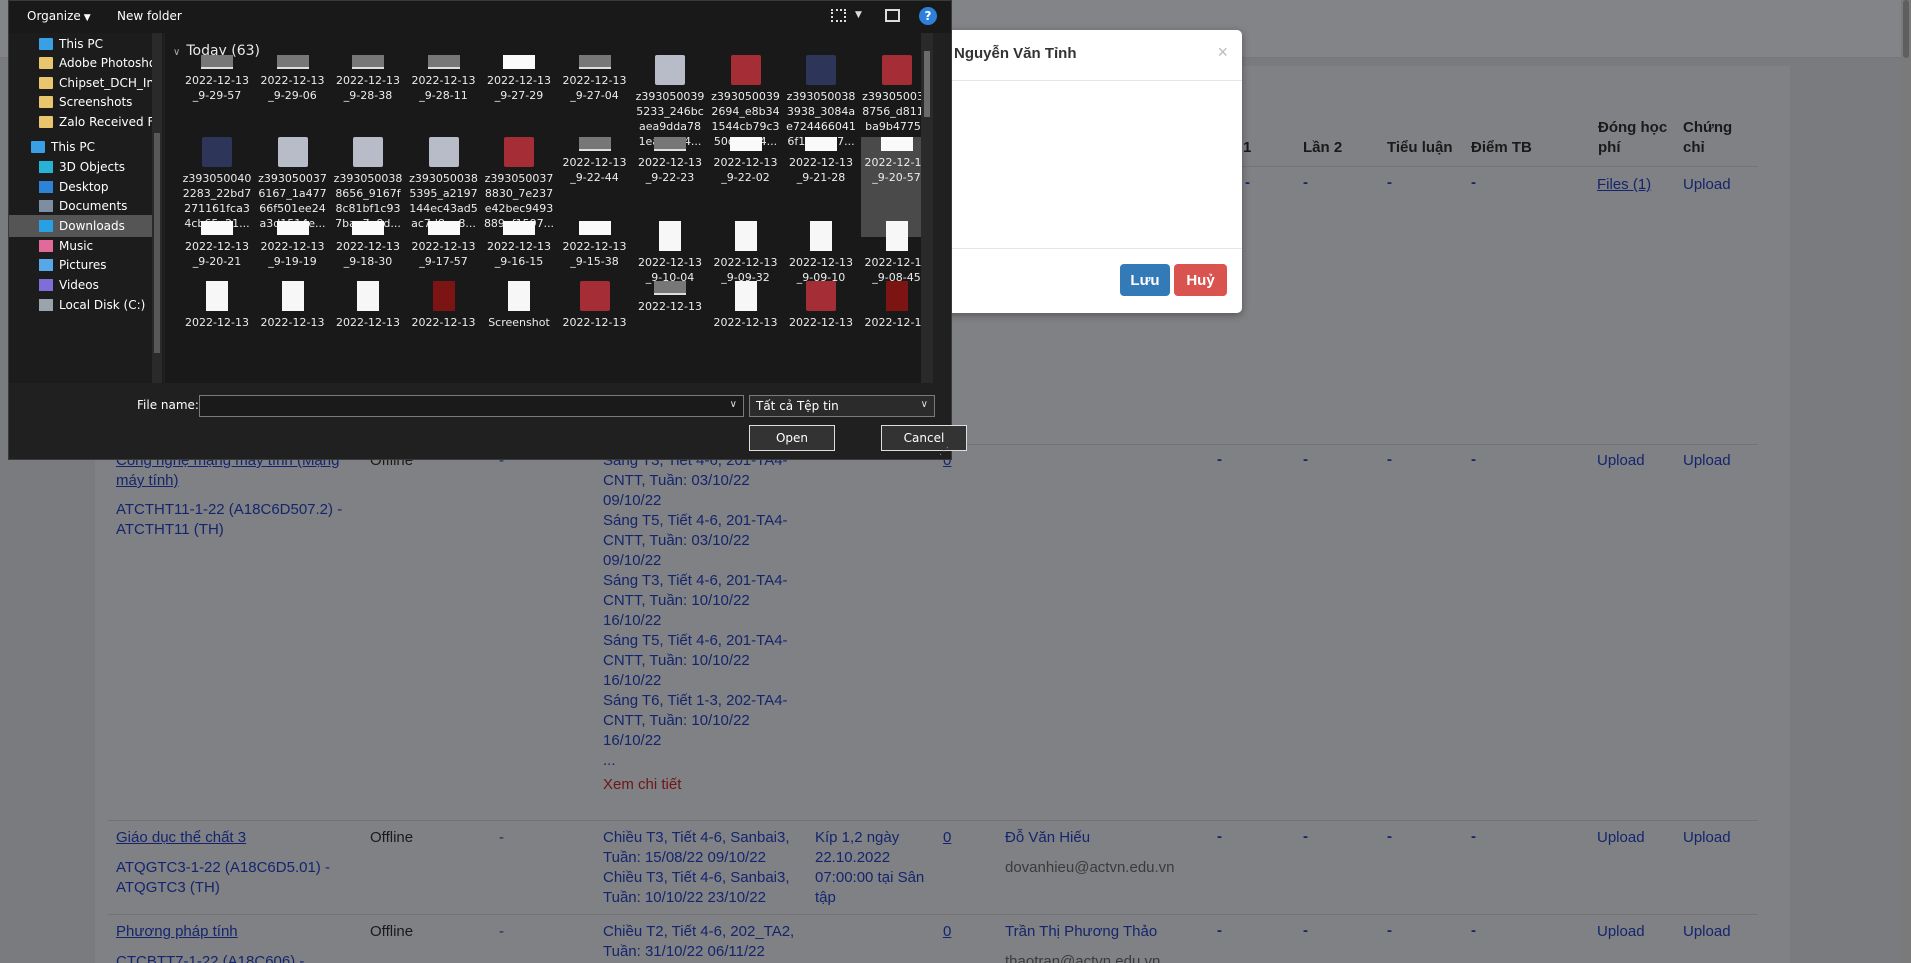 This screenshot has height=963, width=1911. I want to click on dialog-cancel-button: Cancel, so click(924, 438).